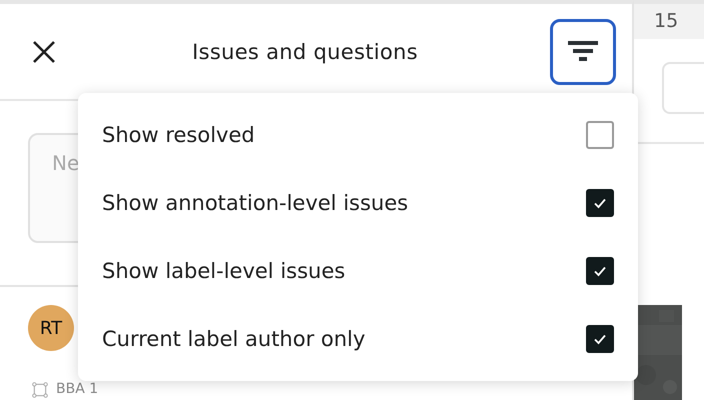  Describe the element at coordinates (44, 52) in the screenshot. I see `close-icon` at that location.